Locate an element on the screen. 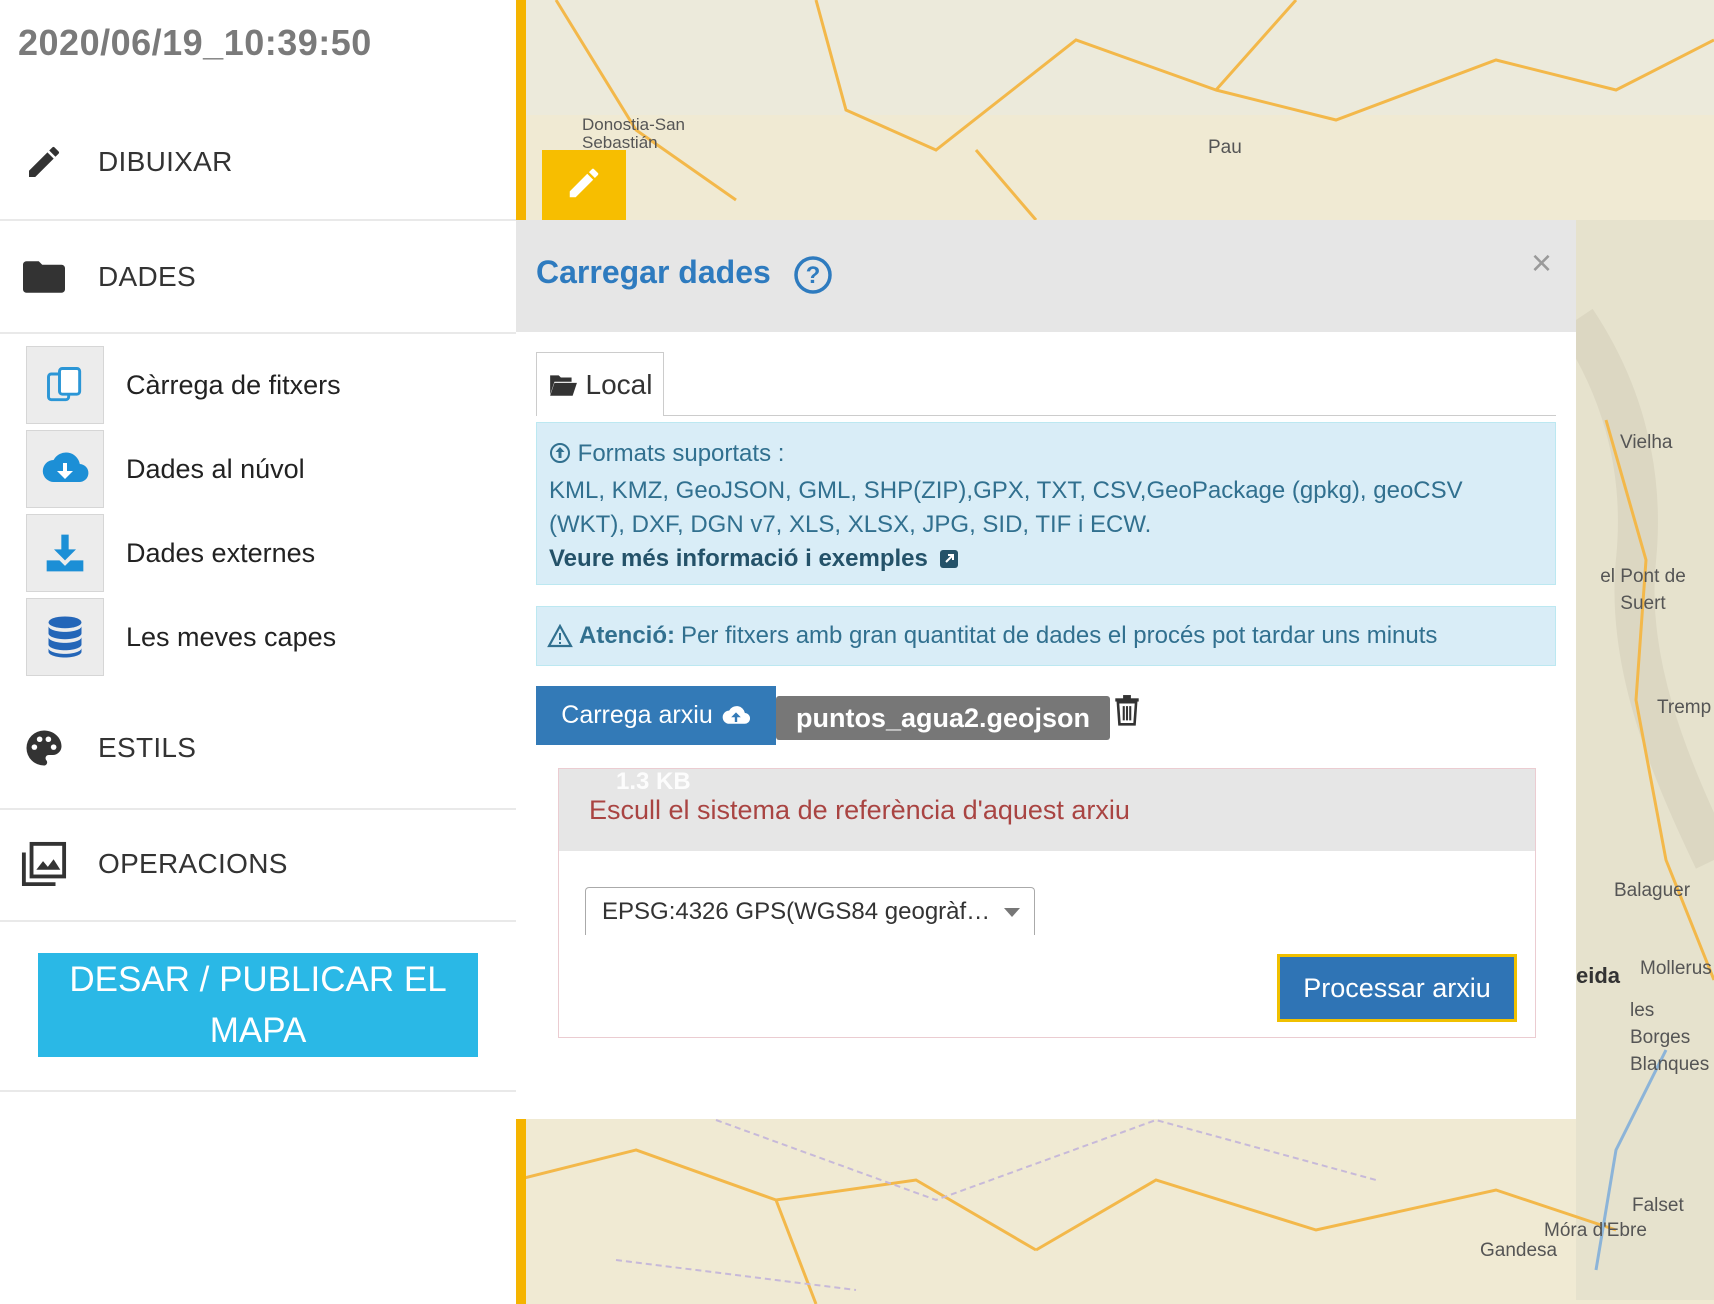 This screenshot has height=1304, width=1714. menu-item-operations: OPERACIONS is located at coordinates (258, 864).